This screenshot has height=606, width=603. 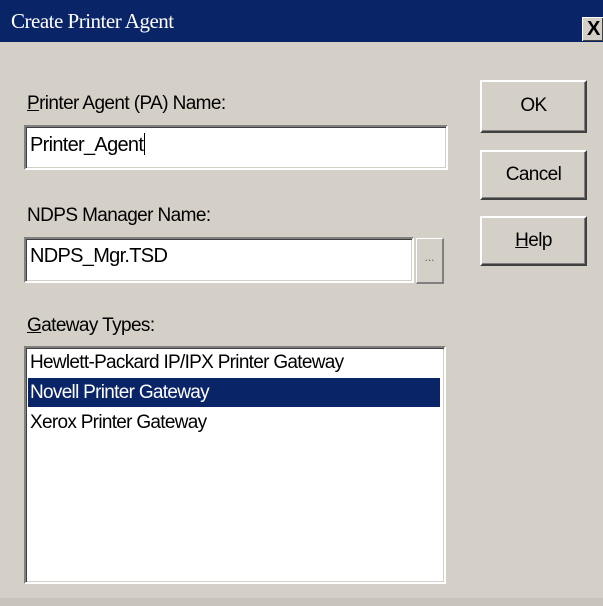 I want to click on pa-name-input-text: Printer_Agent, so click(x=87, y=145).